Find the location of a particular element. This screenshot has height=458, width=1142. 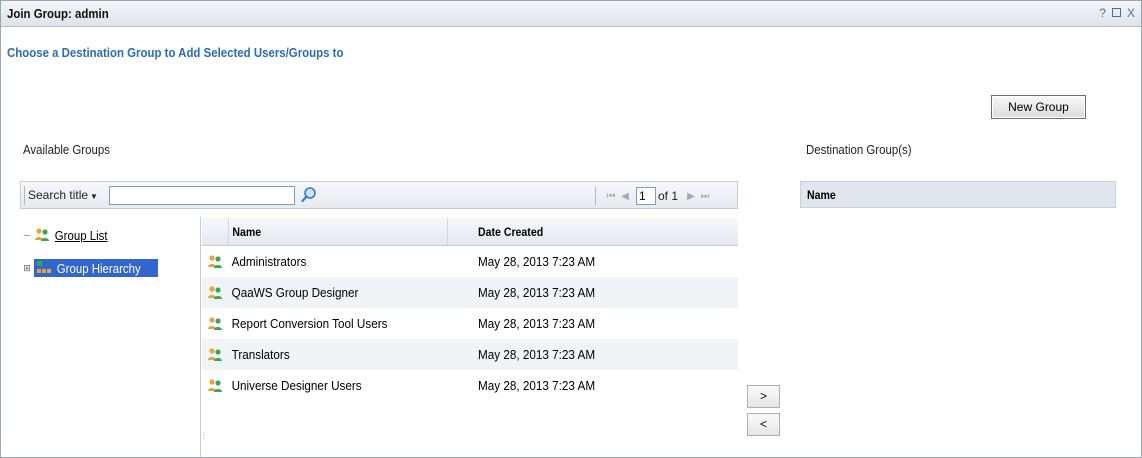

dialog-title: Join Group: admin is located at coordinates (58, 13).